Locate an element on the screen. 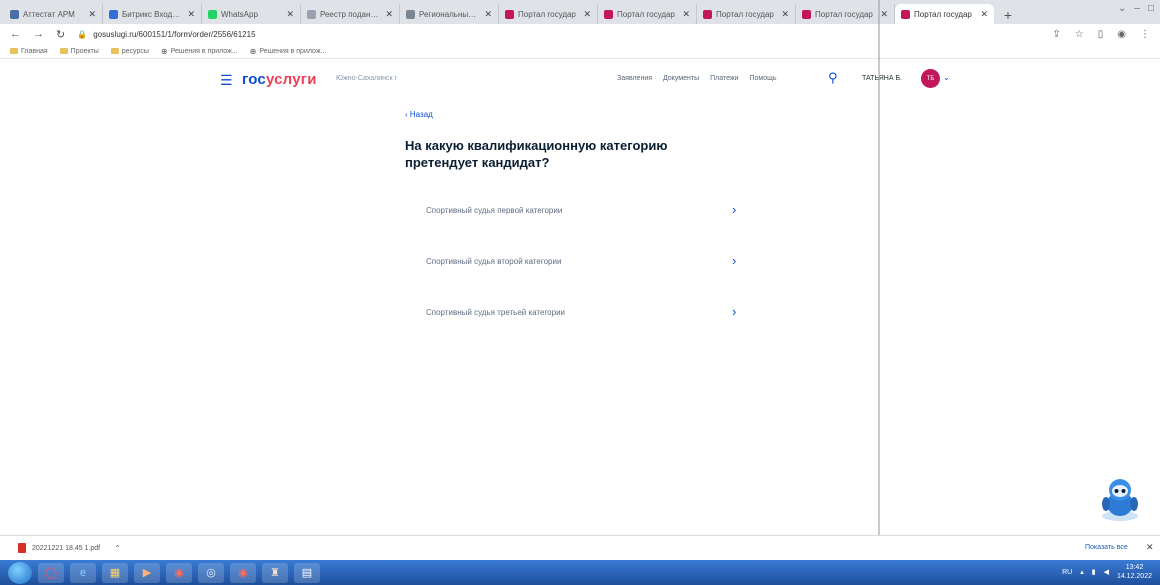 The image size is (1160, 585). maximize-icon: □ is located at coordinates (1151, 8).